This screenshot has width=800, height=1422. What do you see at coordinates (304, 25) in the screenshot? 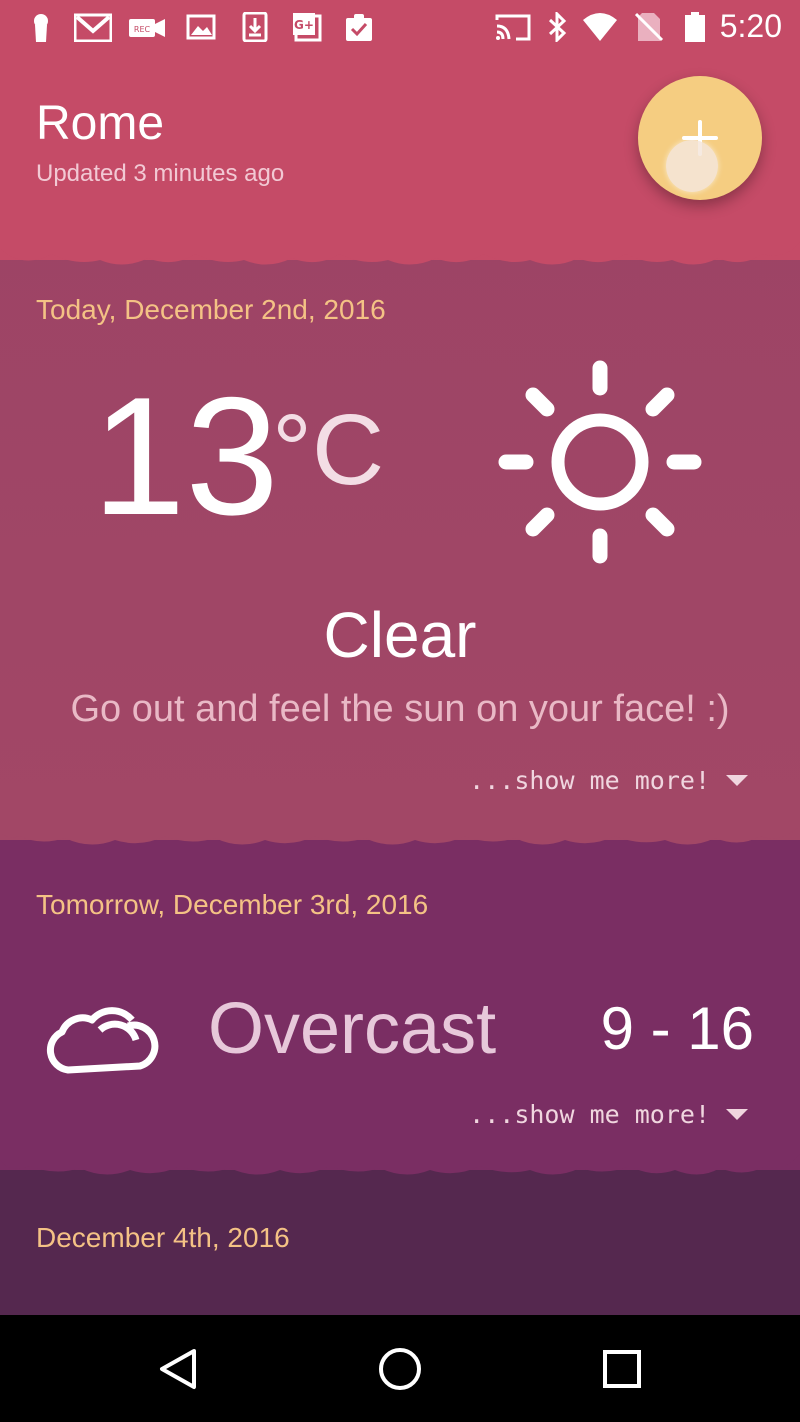
I see `svg-text: G+` at bounding box center [304, 25].